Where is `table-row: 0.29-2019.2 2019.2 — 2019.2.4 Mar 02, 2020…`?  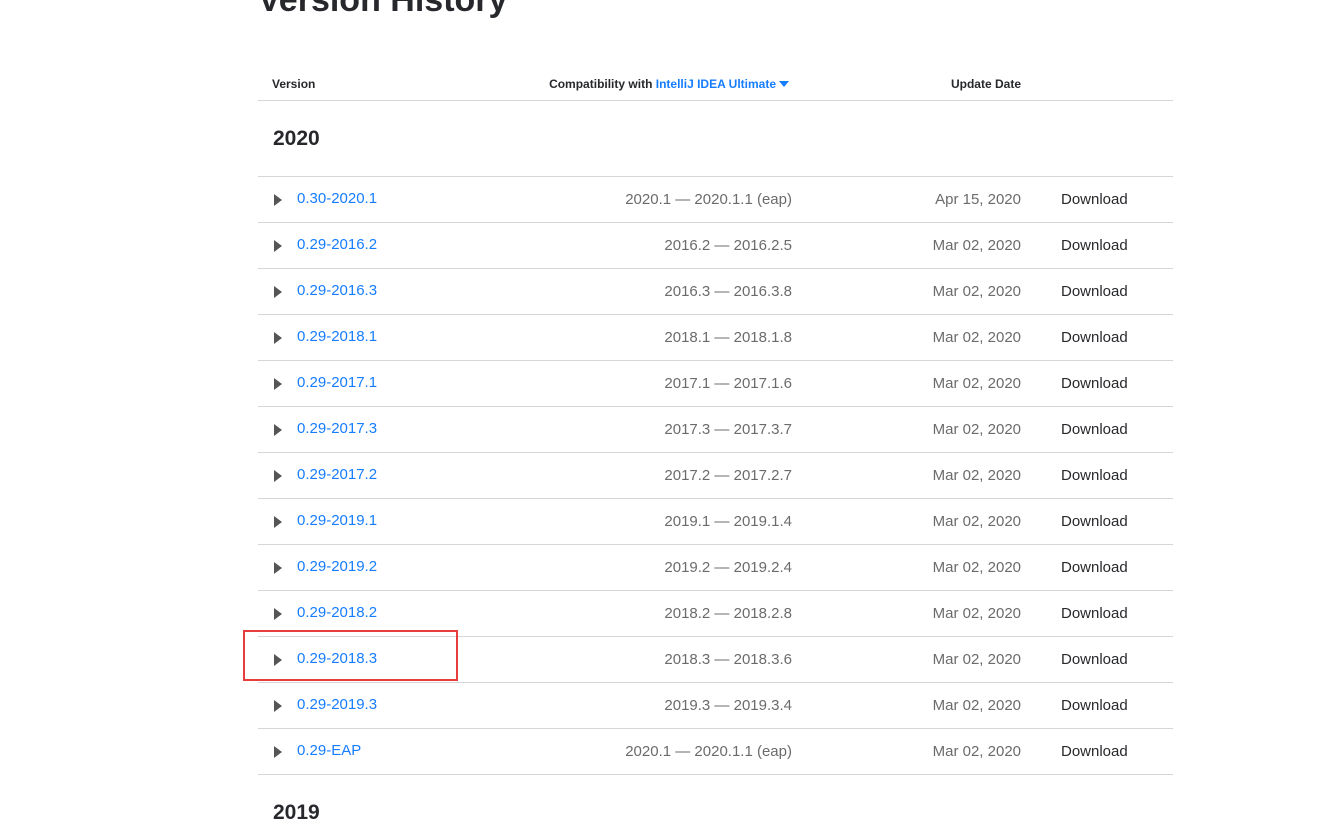
table-row: 0.29-2019.2 2019.2 — 2019.2.4 Mar 02, 2020… is located at coordinates (715, 568).